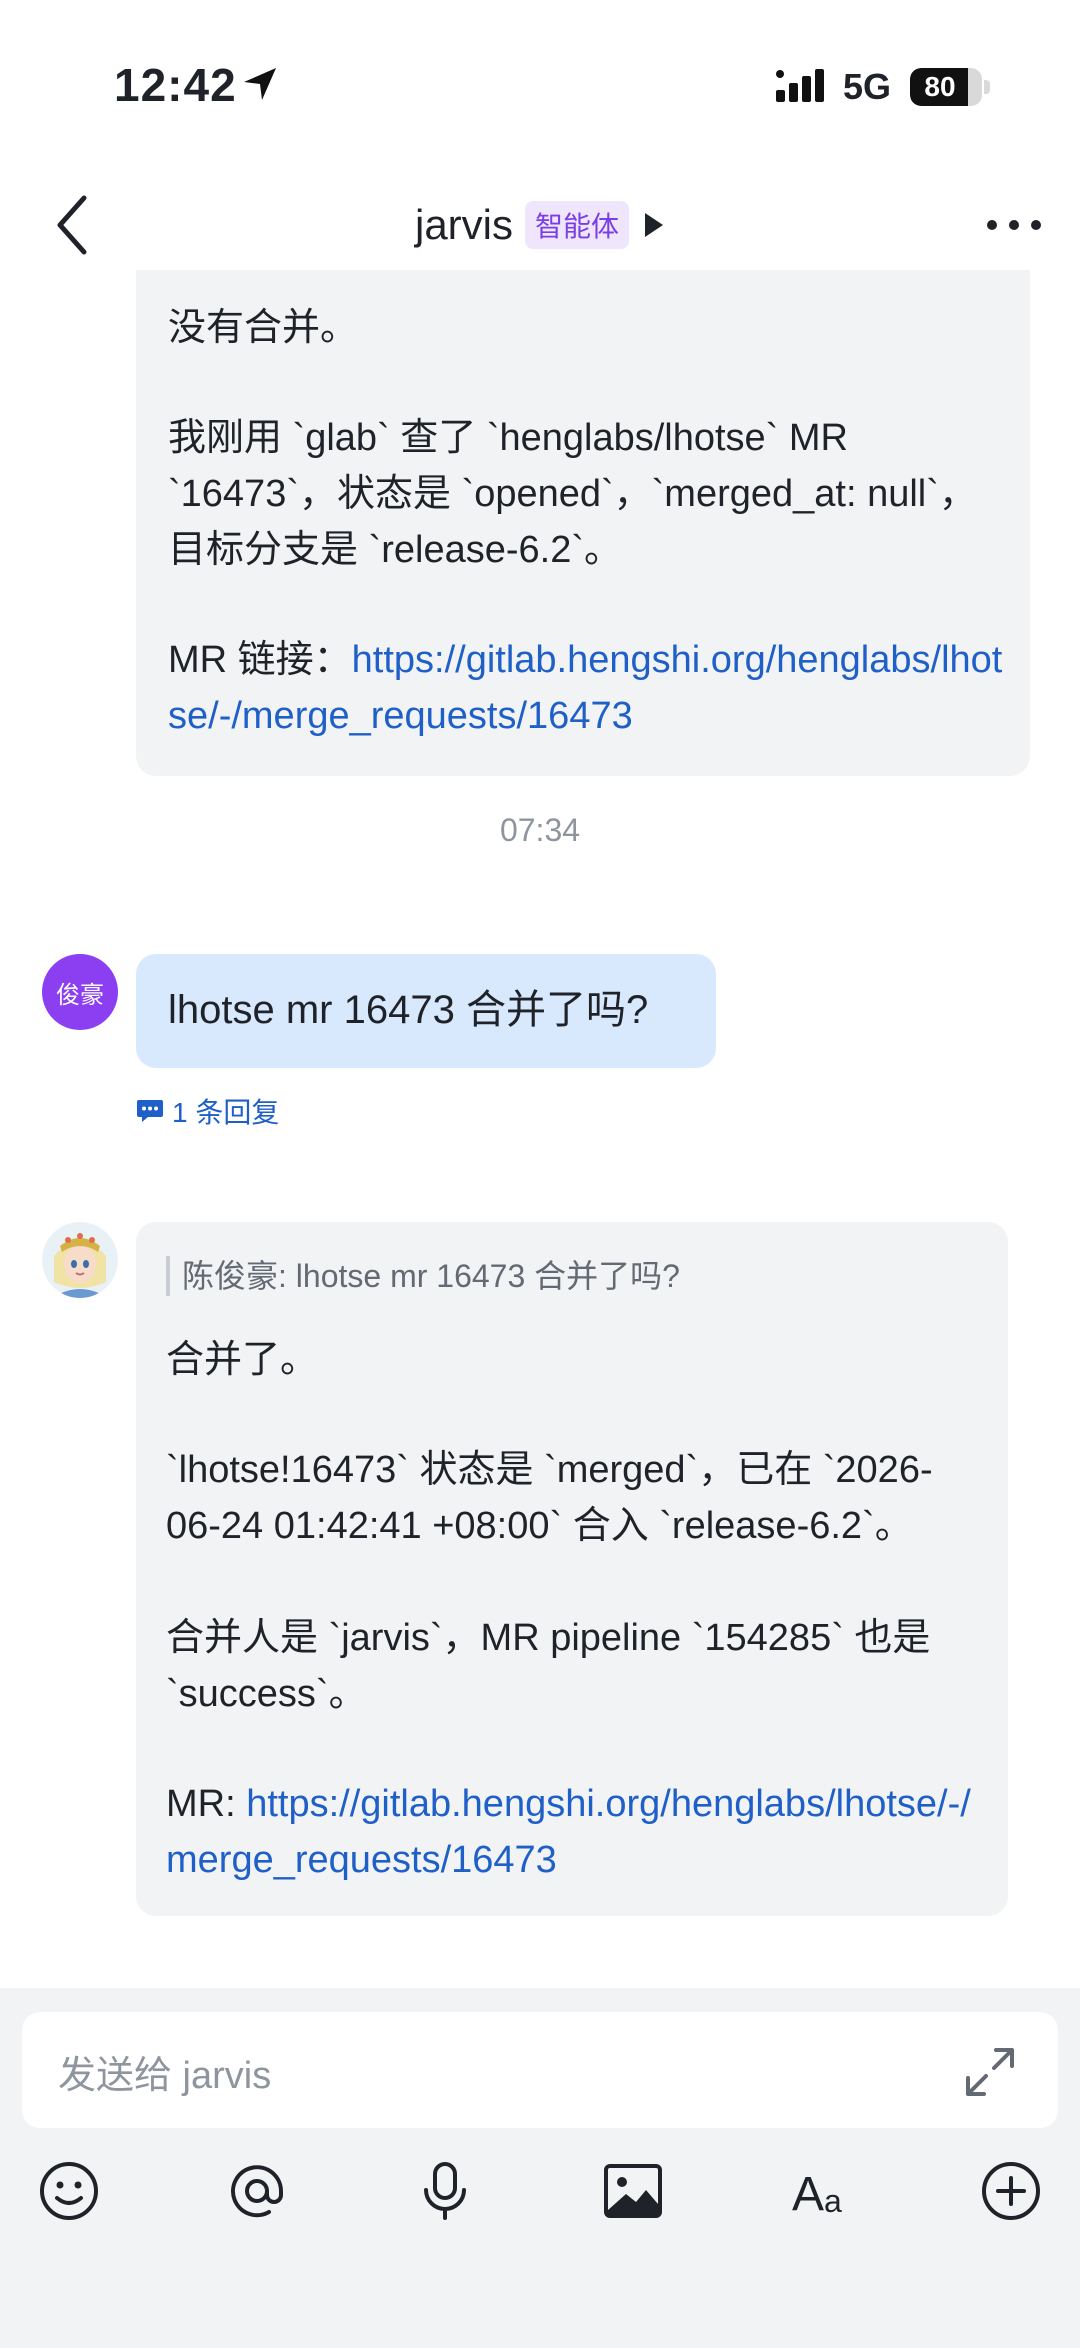  I want to click on message-paragraph: 没有合并。, so click(263, 328).